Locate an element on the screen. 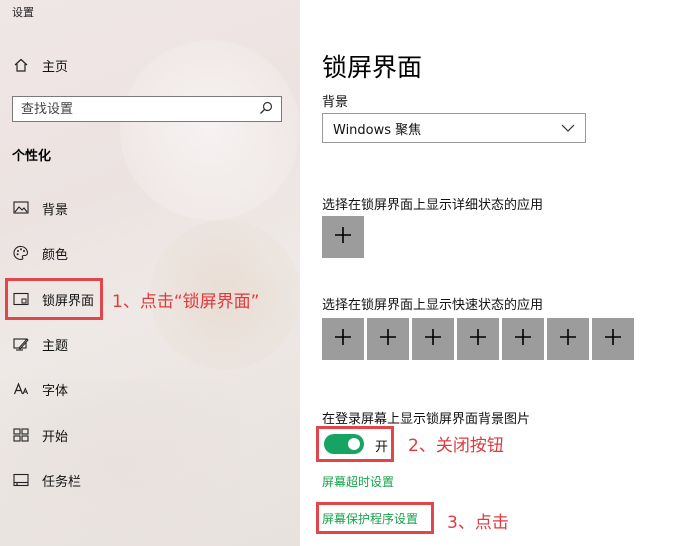 The image size is (700, 546). sidebar-item-label: 锁屏界面 is located at coordinates (68, 301).